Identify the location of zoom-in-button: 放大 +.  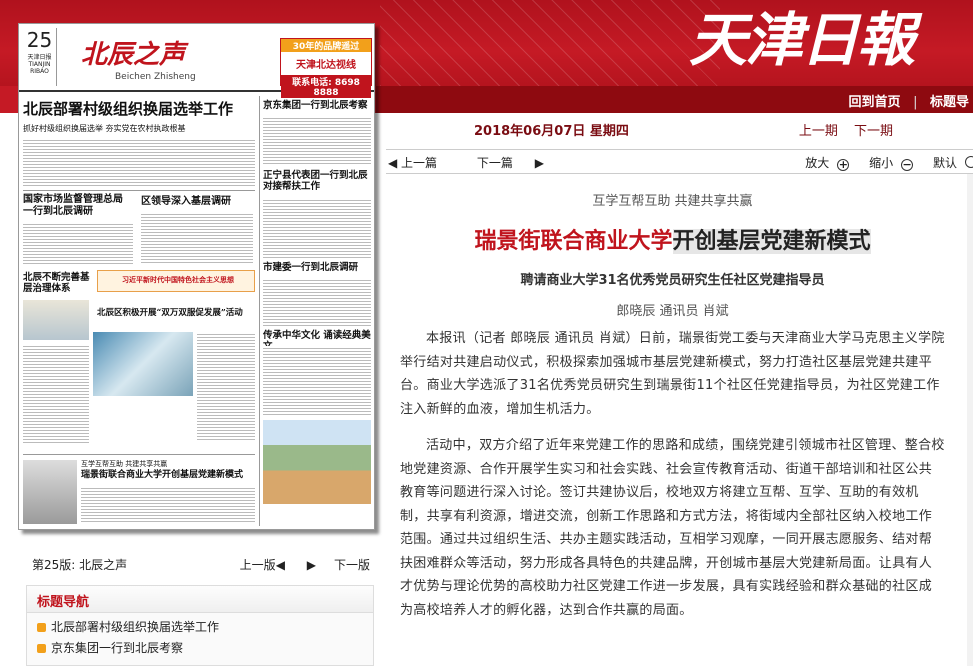
(823, 163).